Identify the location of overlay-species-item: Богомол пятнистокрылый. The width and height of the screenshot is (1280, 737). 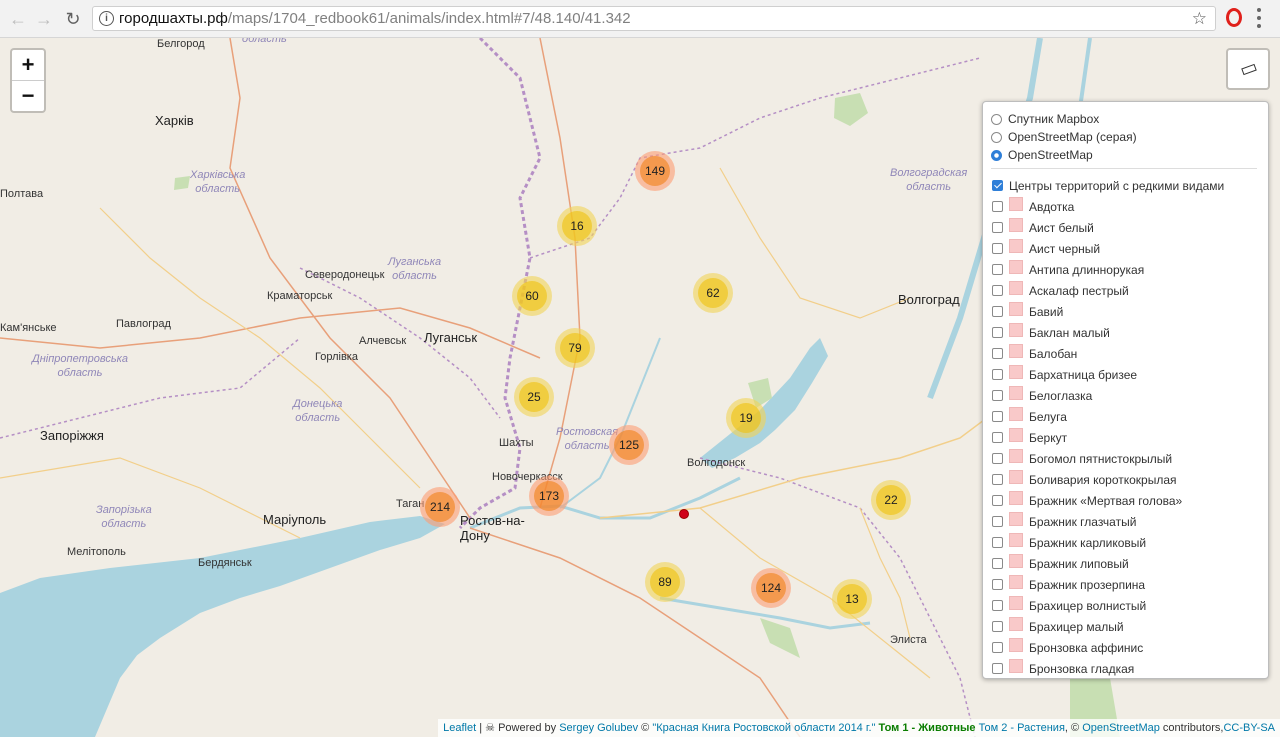
(1082, 458).